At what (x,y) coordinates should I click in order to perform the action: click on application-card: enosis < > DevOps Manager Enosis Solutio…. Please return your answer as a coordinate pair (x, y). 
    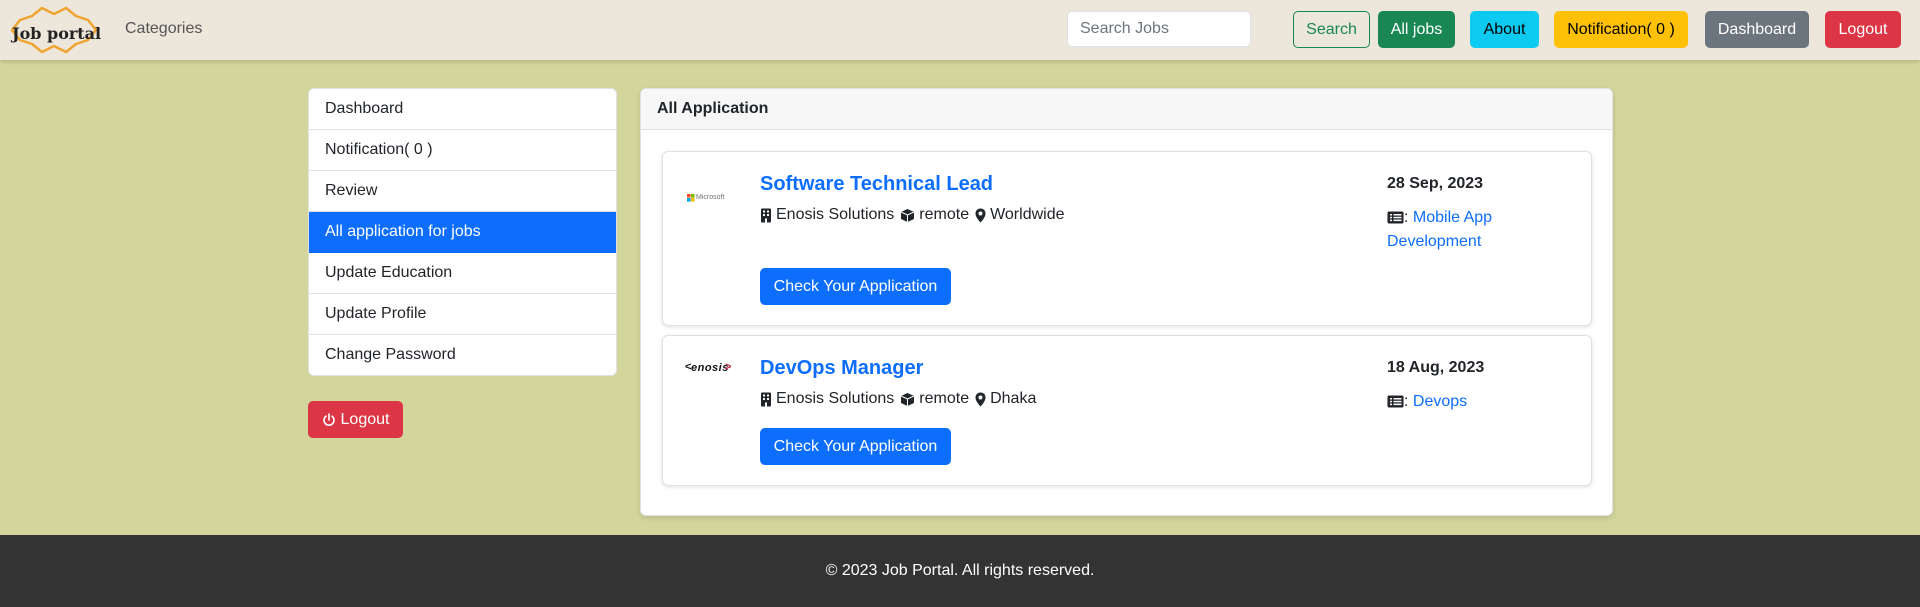
    Looking at the image, I should click on (1127, 410).